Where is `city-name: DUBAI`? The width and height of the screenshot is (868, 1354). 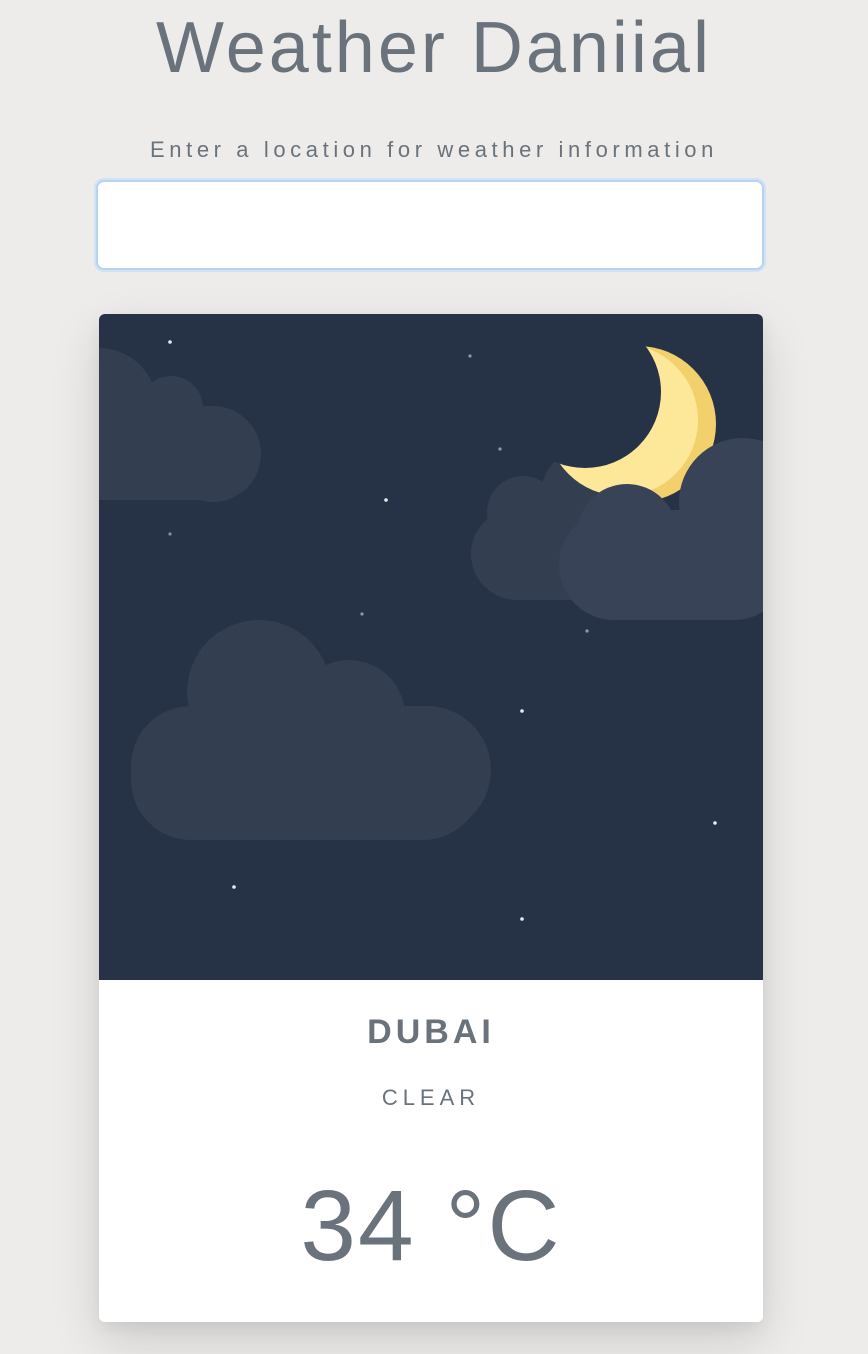
city-name: DUBAI is located at coordinates (431, 1032).